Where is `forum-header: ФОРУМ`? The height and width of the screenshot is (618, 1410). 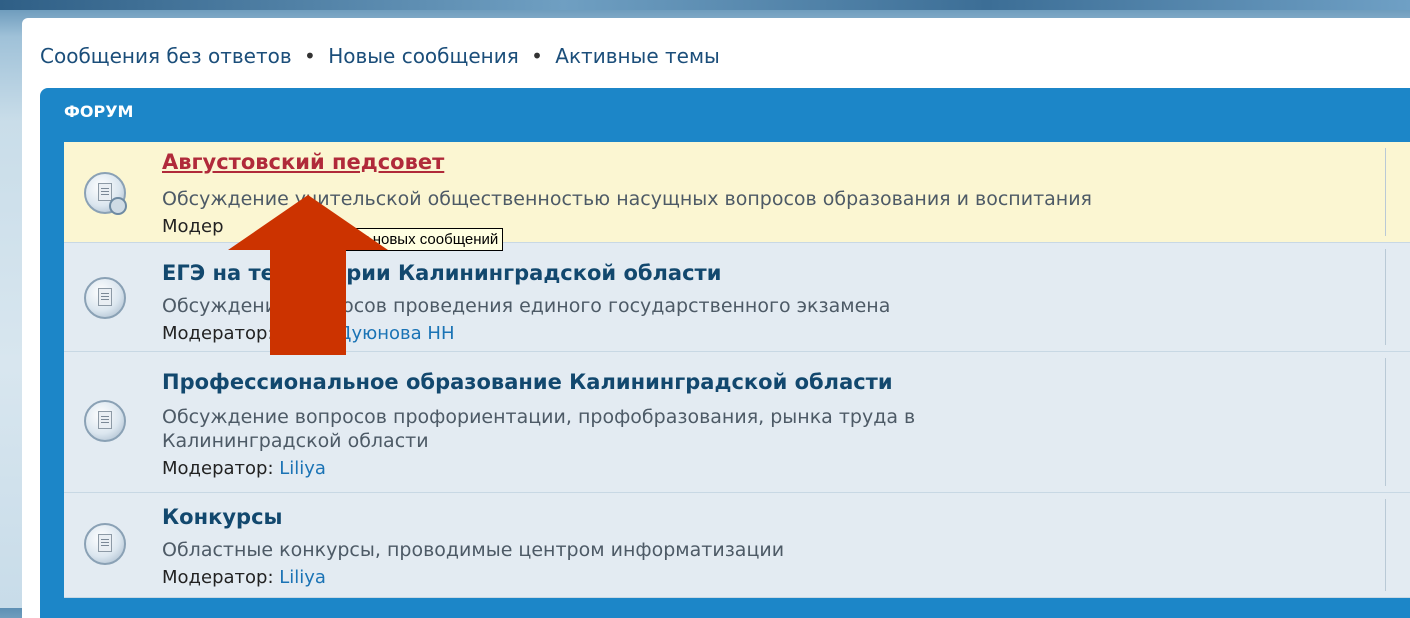 forum-header: ФОРУМ is located at coordinates (99, 111).